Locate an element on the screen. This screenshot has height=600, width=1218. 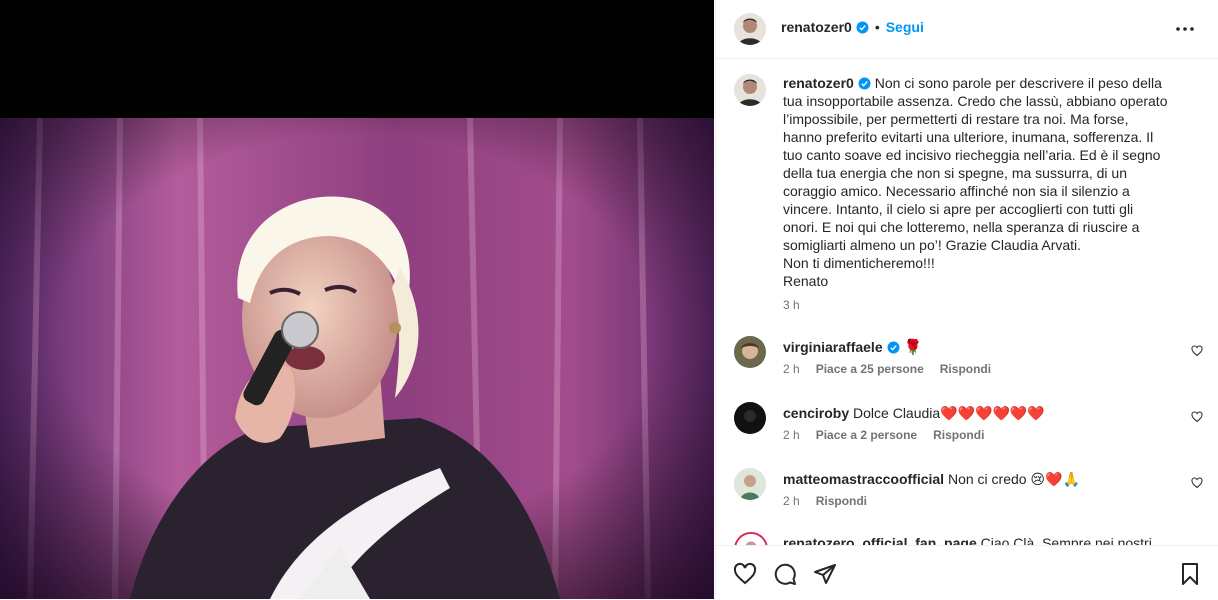
comment-likes: Piace a 25 persone is located at coordinates (870, 369).